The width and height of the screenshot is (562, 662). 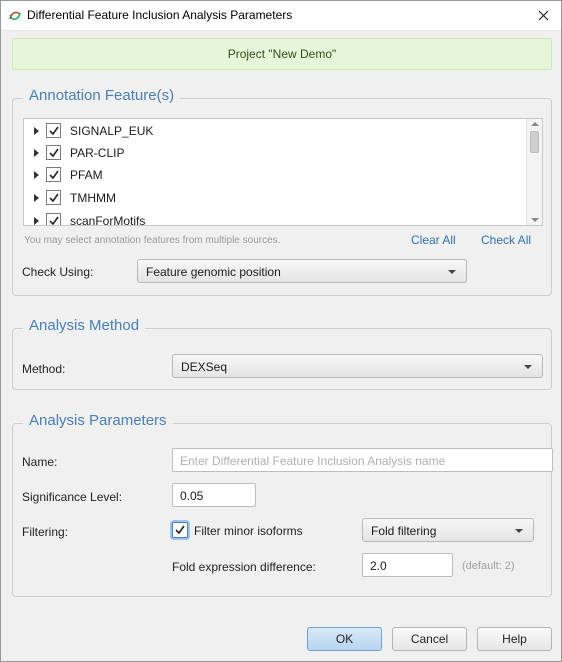 What do you see at coordinates (102, 95) in the screenshot?
I see `annotation-features-legend: Annotation Feature(s)` at bounding box center [102, 95].